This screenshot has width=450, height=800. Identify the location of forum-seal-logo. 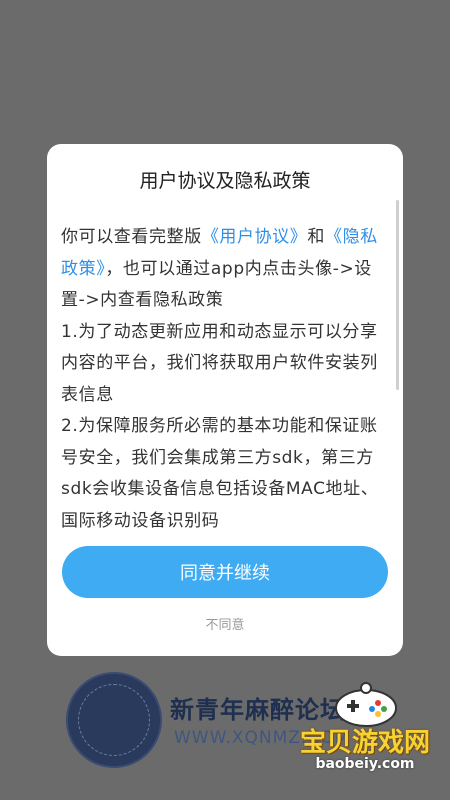
(114, 720).